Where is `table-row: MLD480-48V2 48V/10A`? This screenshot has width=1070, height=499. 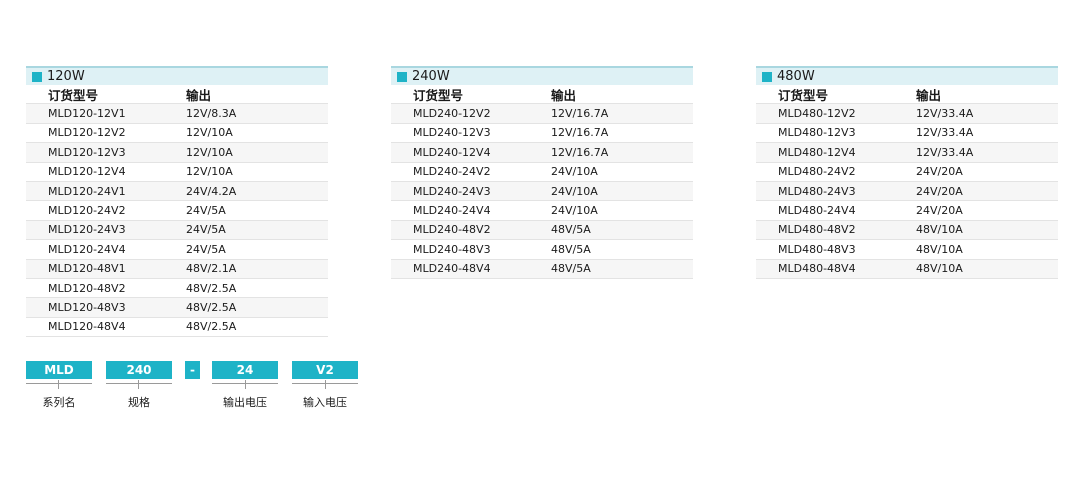
table-row: MLD480-48V2 48V/10A is located at coordinates (907, 230).